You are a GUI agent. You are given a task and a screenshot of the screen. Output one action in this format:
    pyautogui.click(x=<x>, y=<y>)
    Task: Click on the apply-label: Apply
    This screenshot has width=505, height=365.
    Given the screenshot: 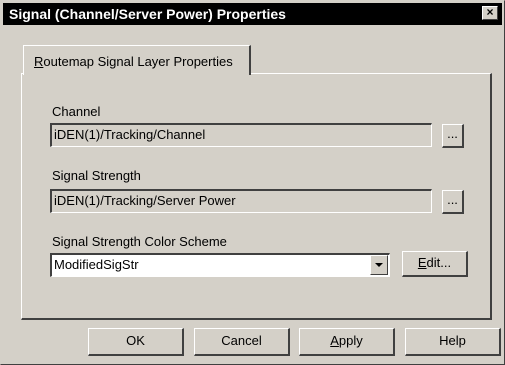 What is the action you would take?
    pyautogui.click(x=346, y=340)
    